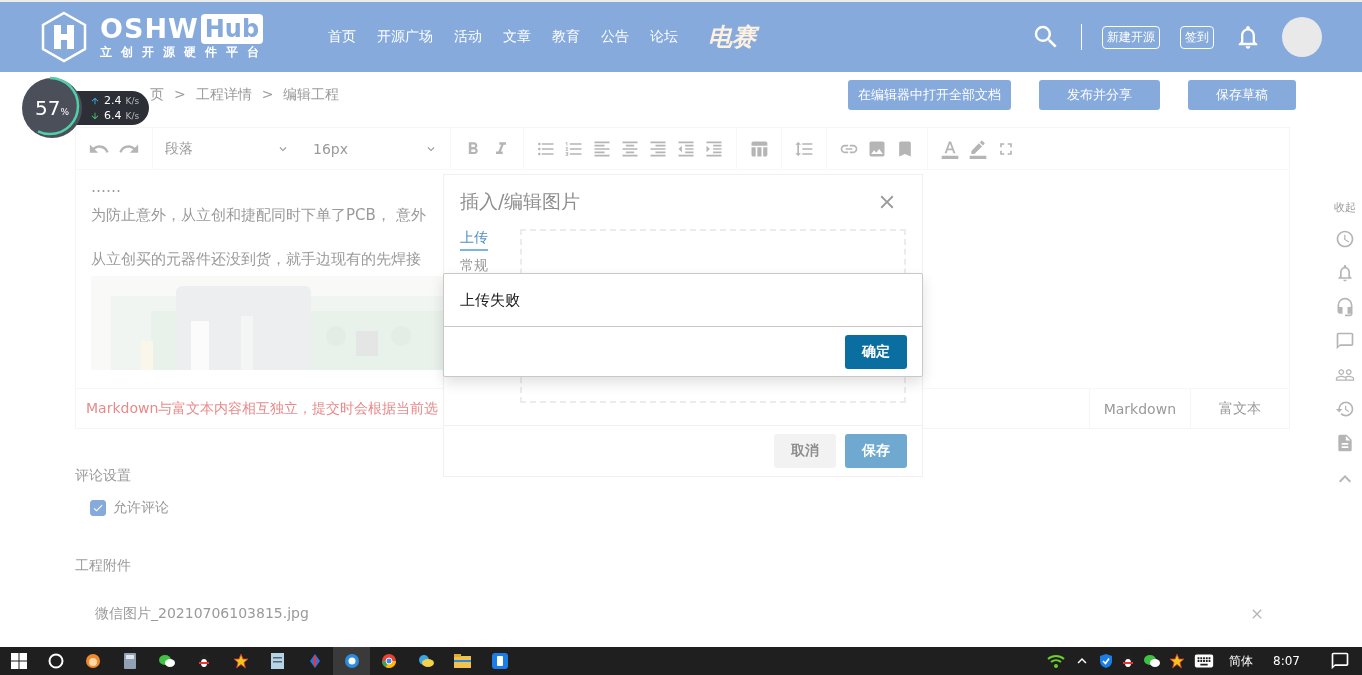 This screenshot has height=675, width=1362. I want to click on shield-icon, so click(1106, 661).